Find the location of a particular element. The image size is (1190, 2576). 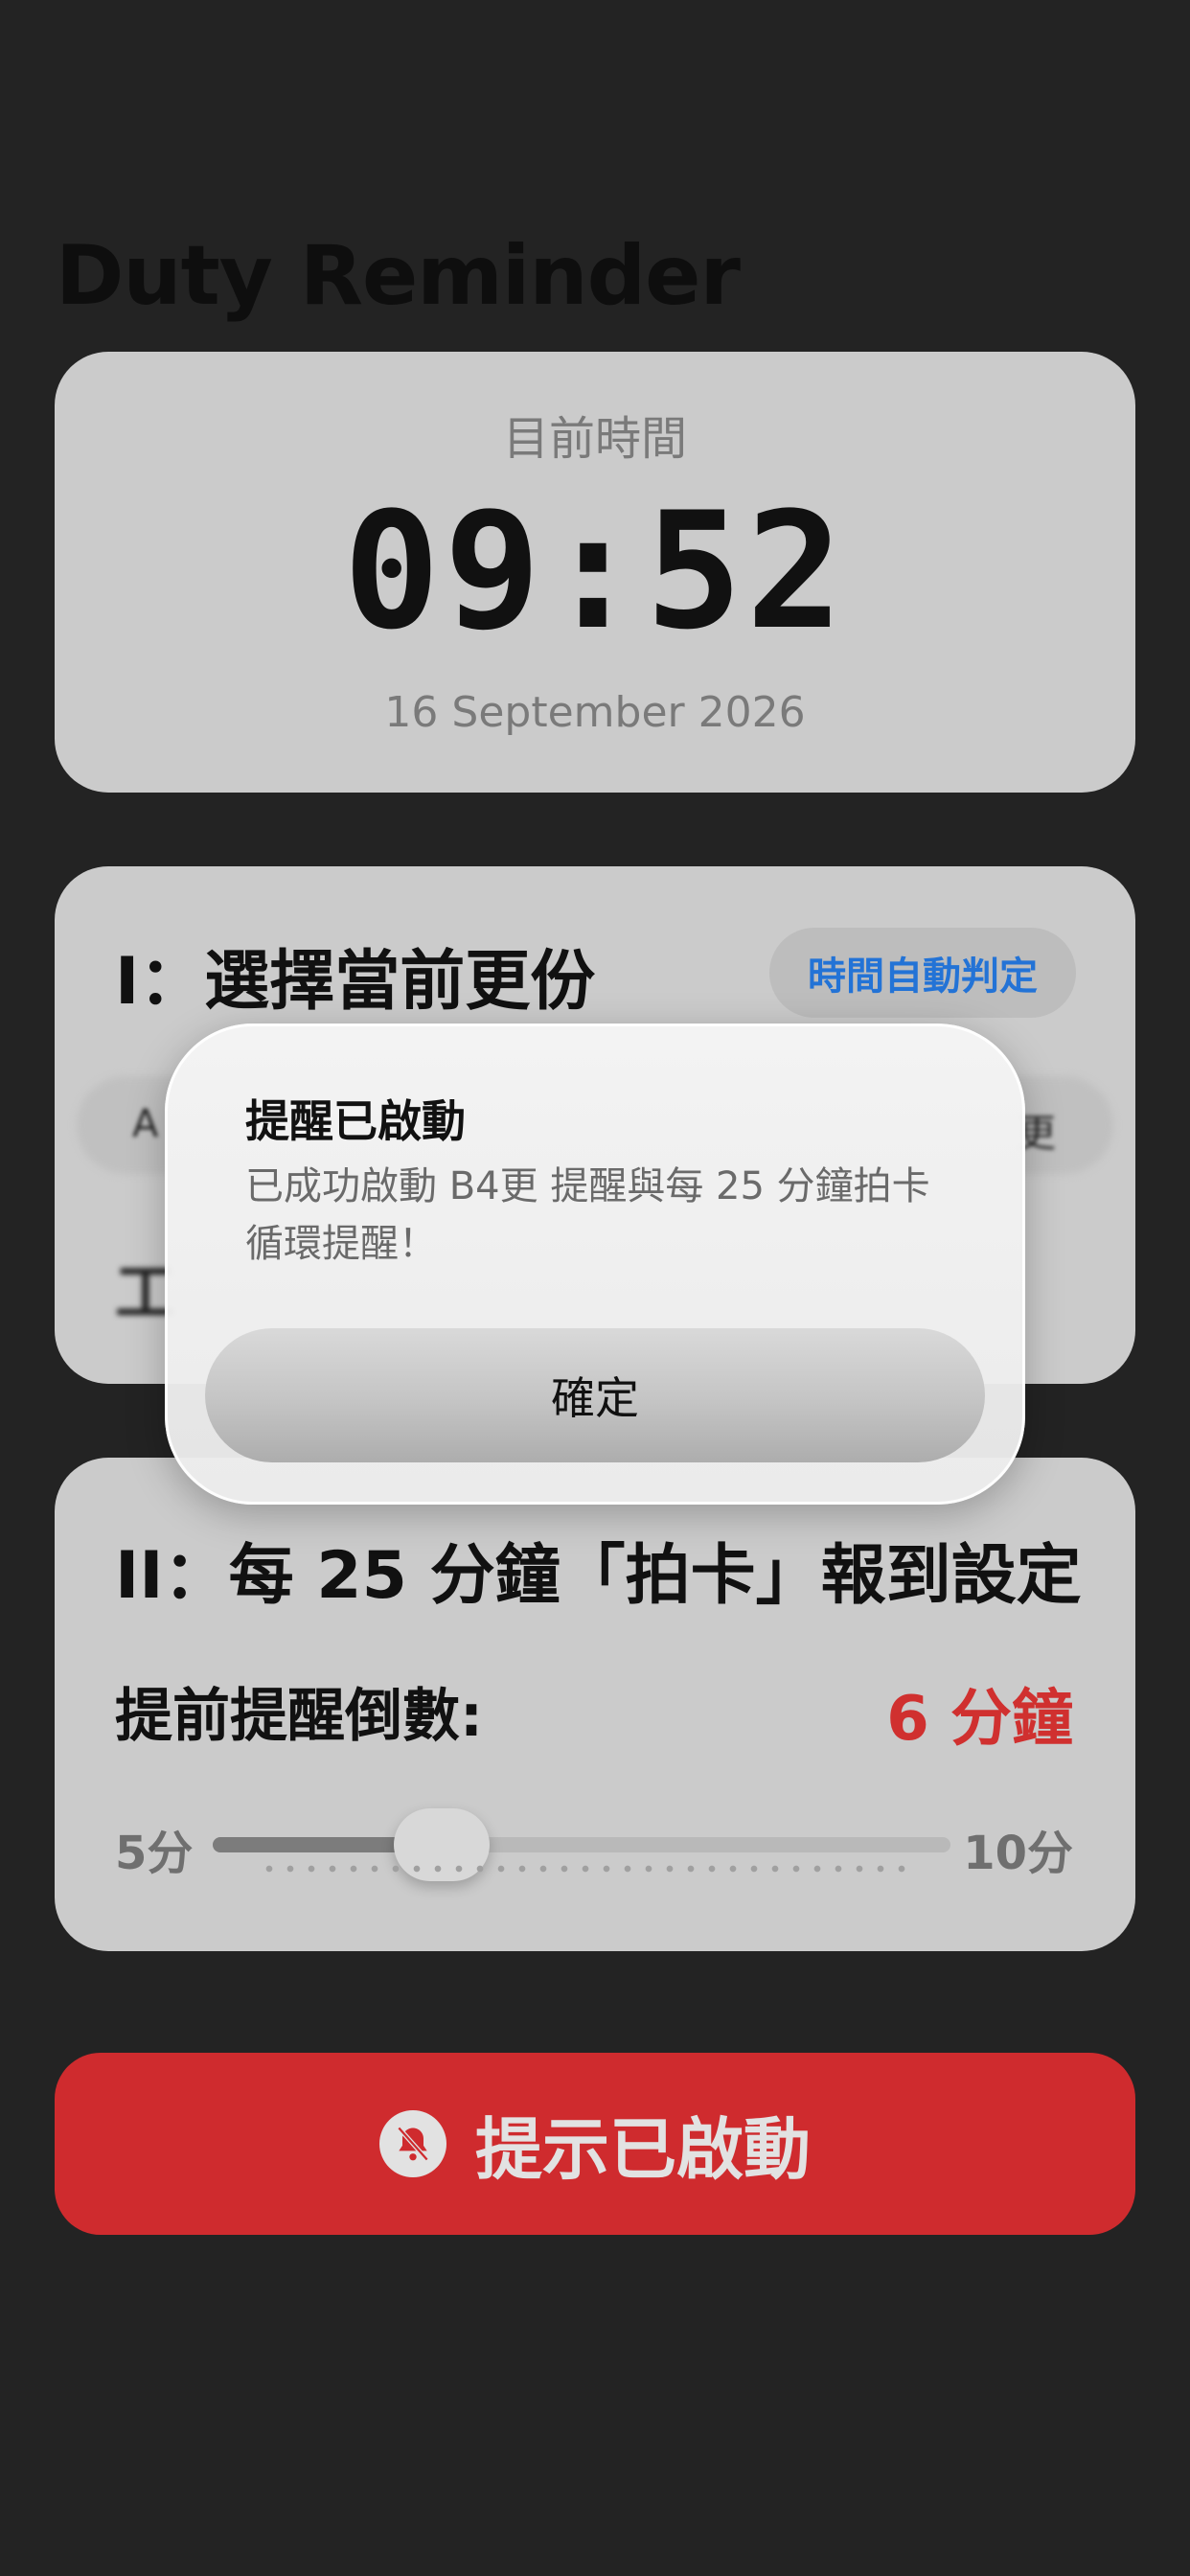

app-title: Duty Reminder is located at coordinates (398, 276).